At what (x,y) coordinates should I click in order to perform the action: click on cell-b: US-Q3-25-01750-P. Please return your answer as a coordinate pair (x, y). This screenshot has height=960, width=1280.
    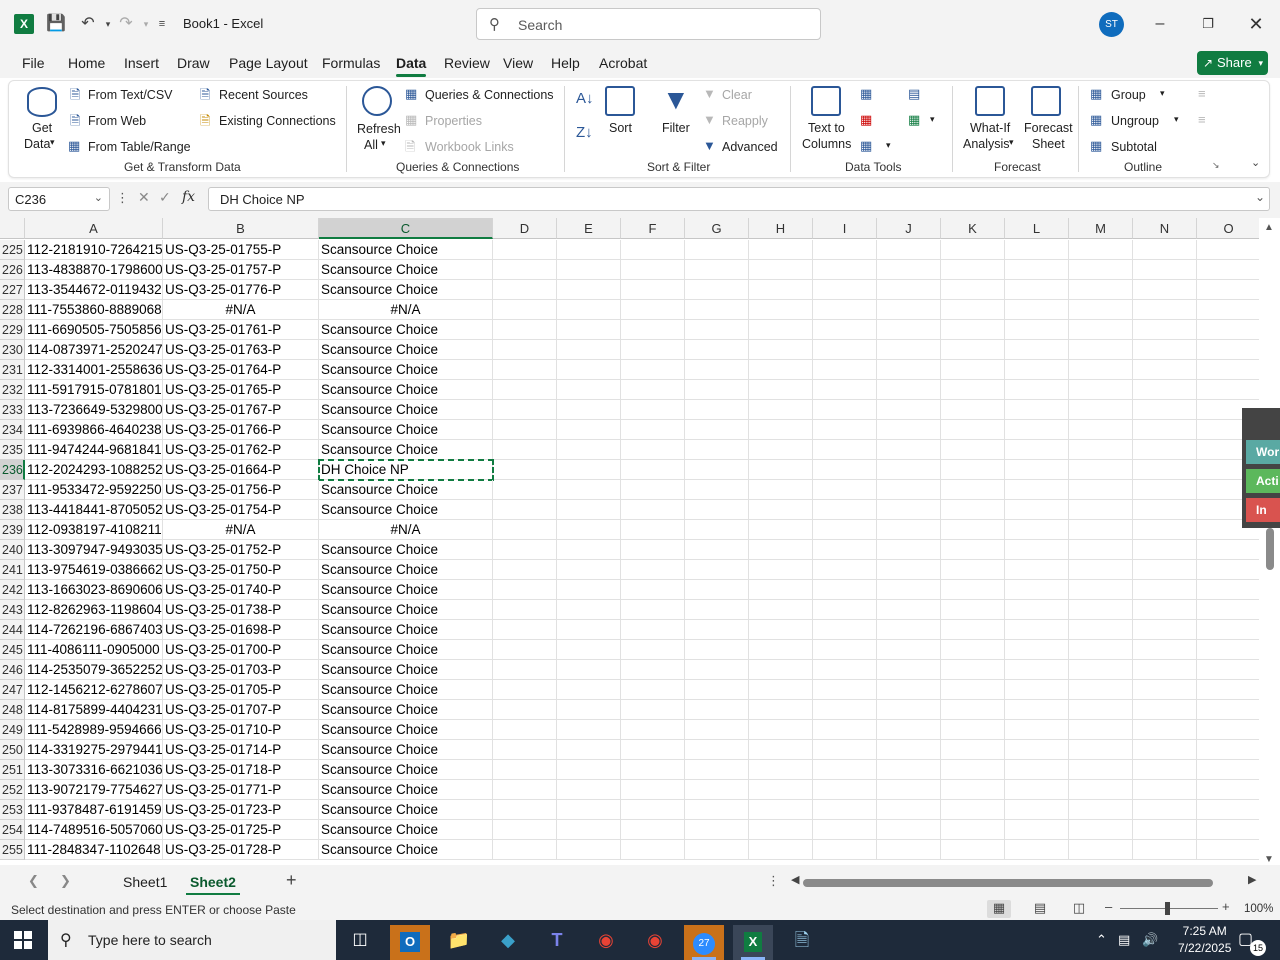
    Looking at the image, I should click on (241, 570).